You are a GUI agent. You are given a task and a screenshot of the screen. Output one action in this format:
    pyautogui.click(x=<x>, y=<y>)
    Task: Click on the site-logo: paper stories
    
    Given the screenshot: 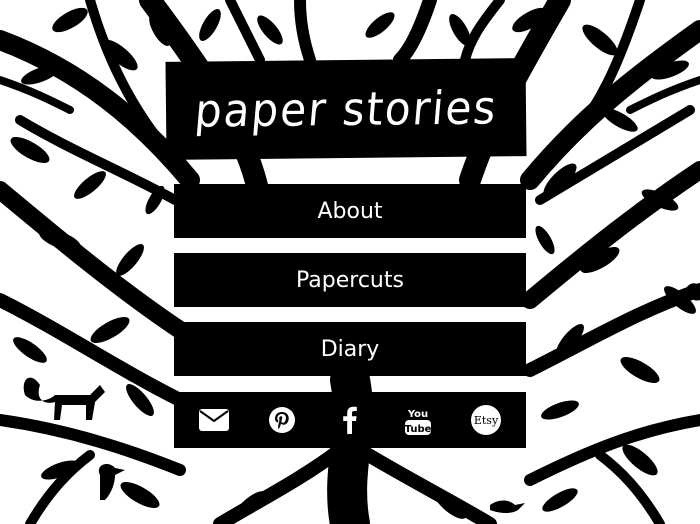 What is the action you would take?
    pyautogui.click(x=346, y=109)
    